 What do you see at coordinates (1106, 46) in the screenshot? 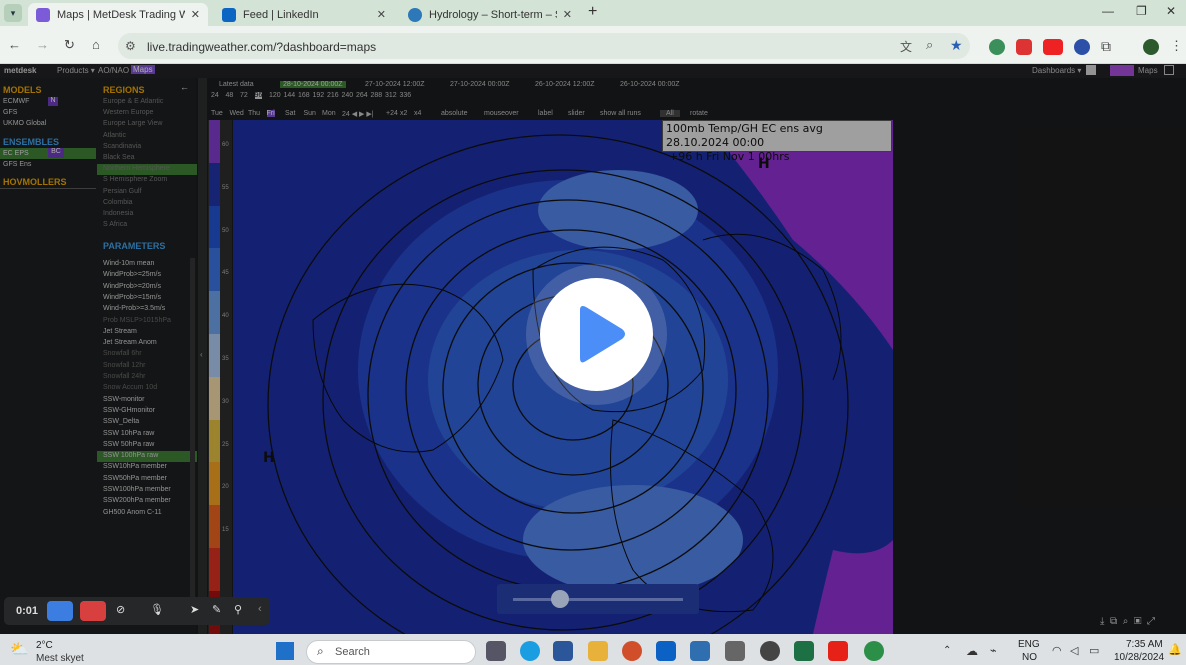
I see `extensions-puzzle-icon: ⧉` at bounding box center [1106, 46].